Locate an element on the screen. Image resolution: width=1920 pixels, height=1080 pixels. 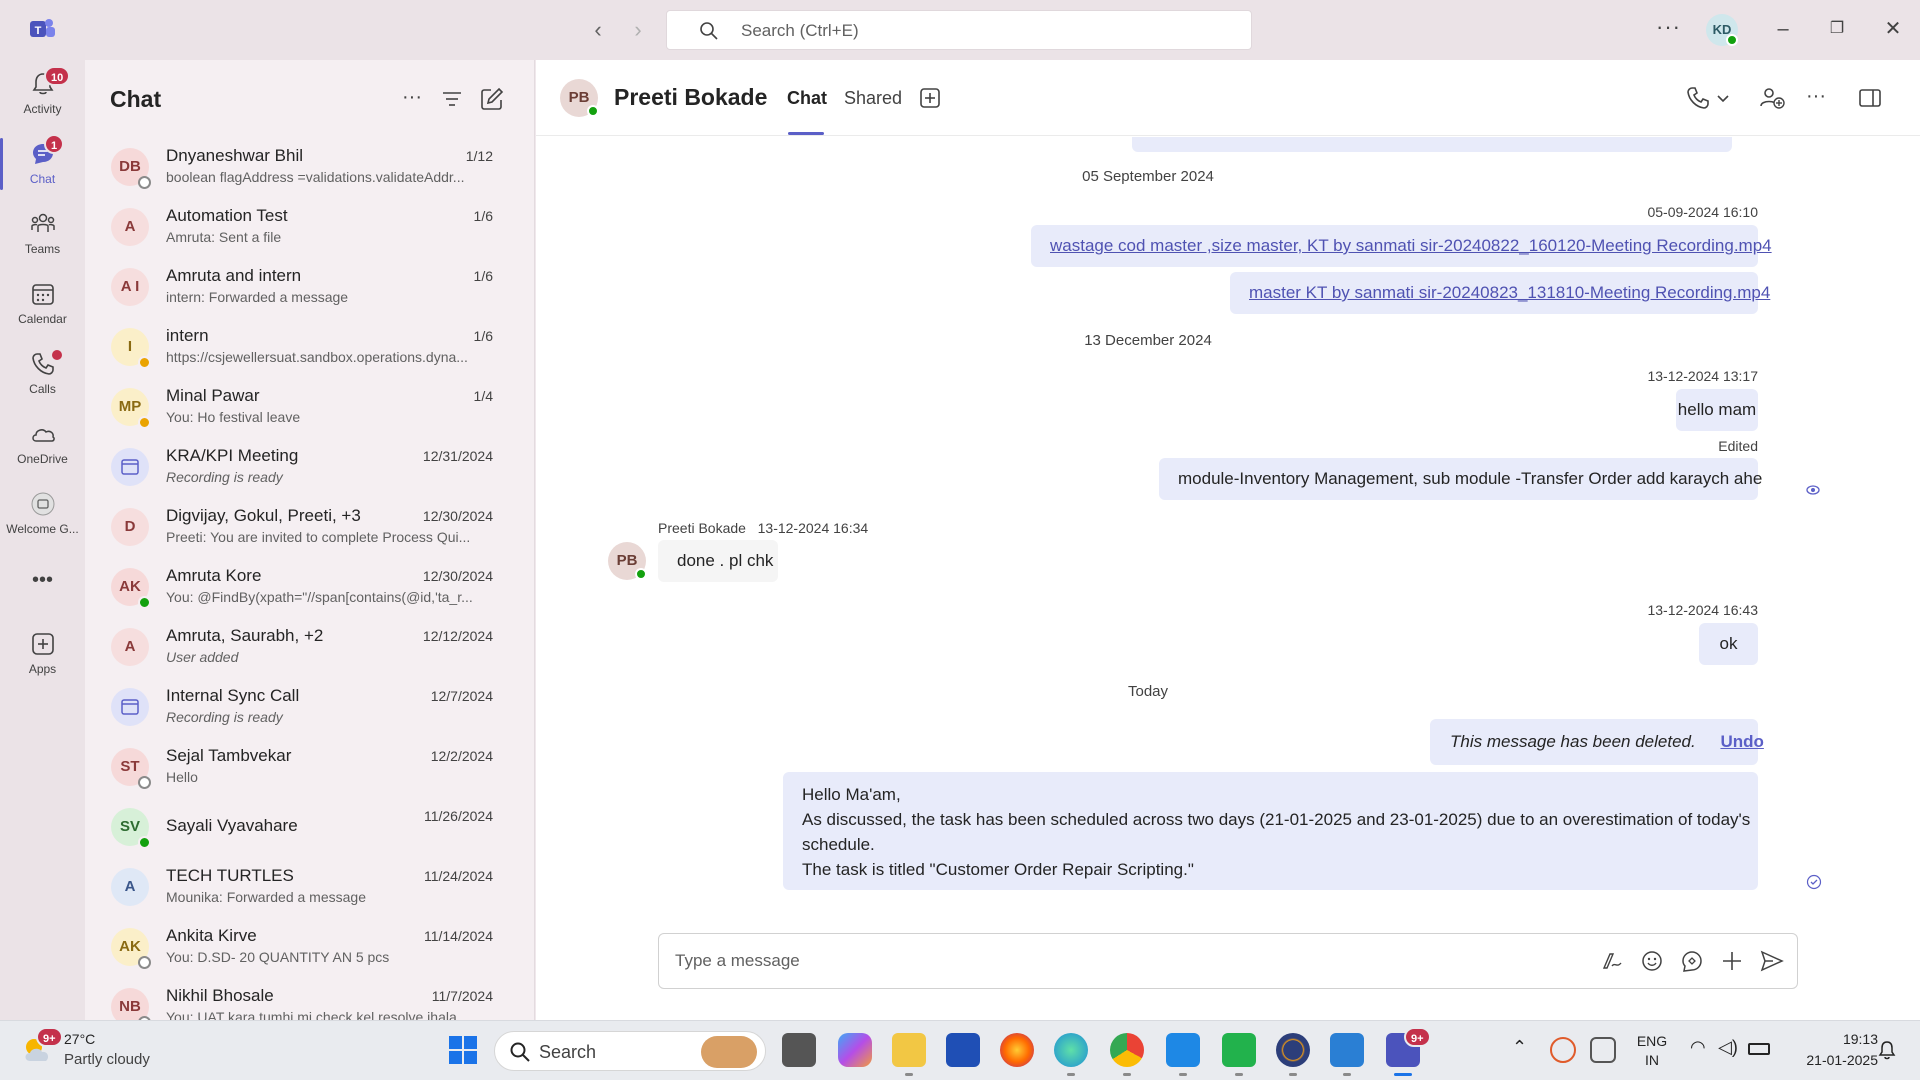
new-chat-icon is located at coordinates (492, 99).